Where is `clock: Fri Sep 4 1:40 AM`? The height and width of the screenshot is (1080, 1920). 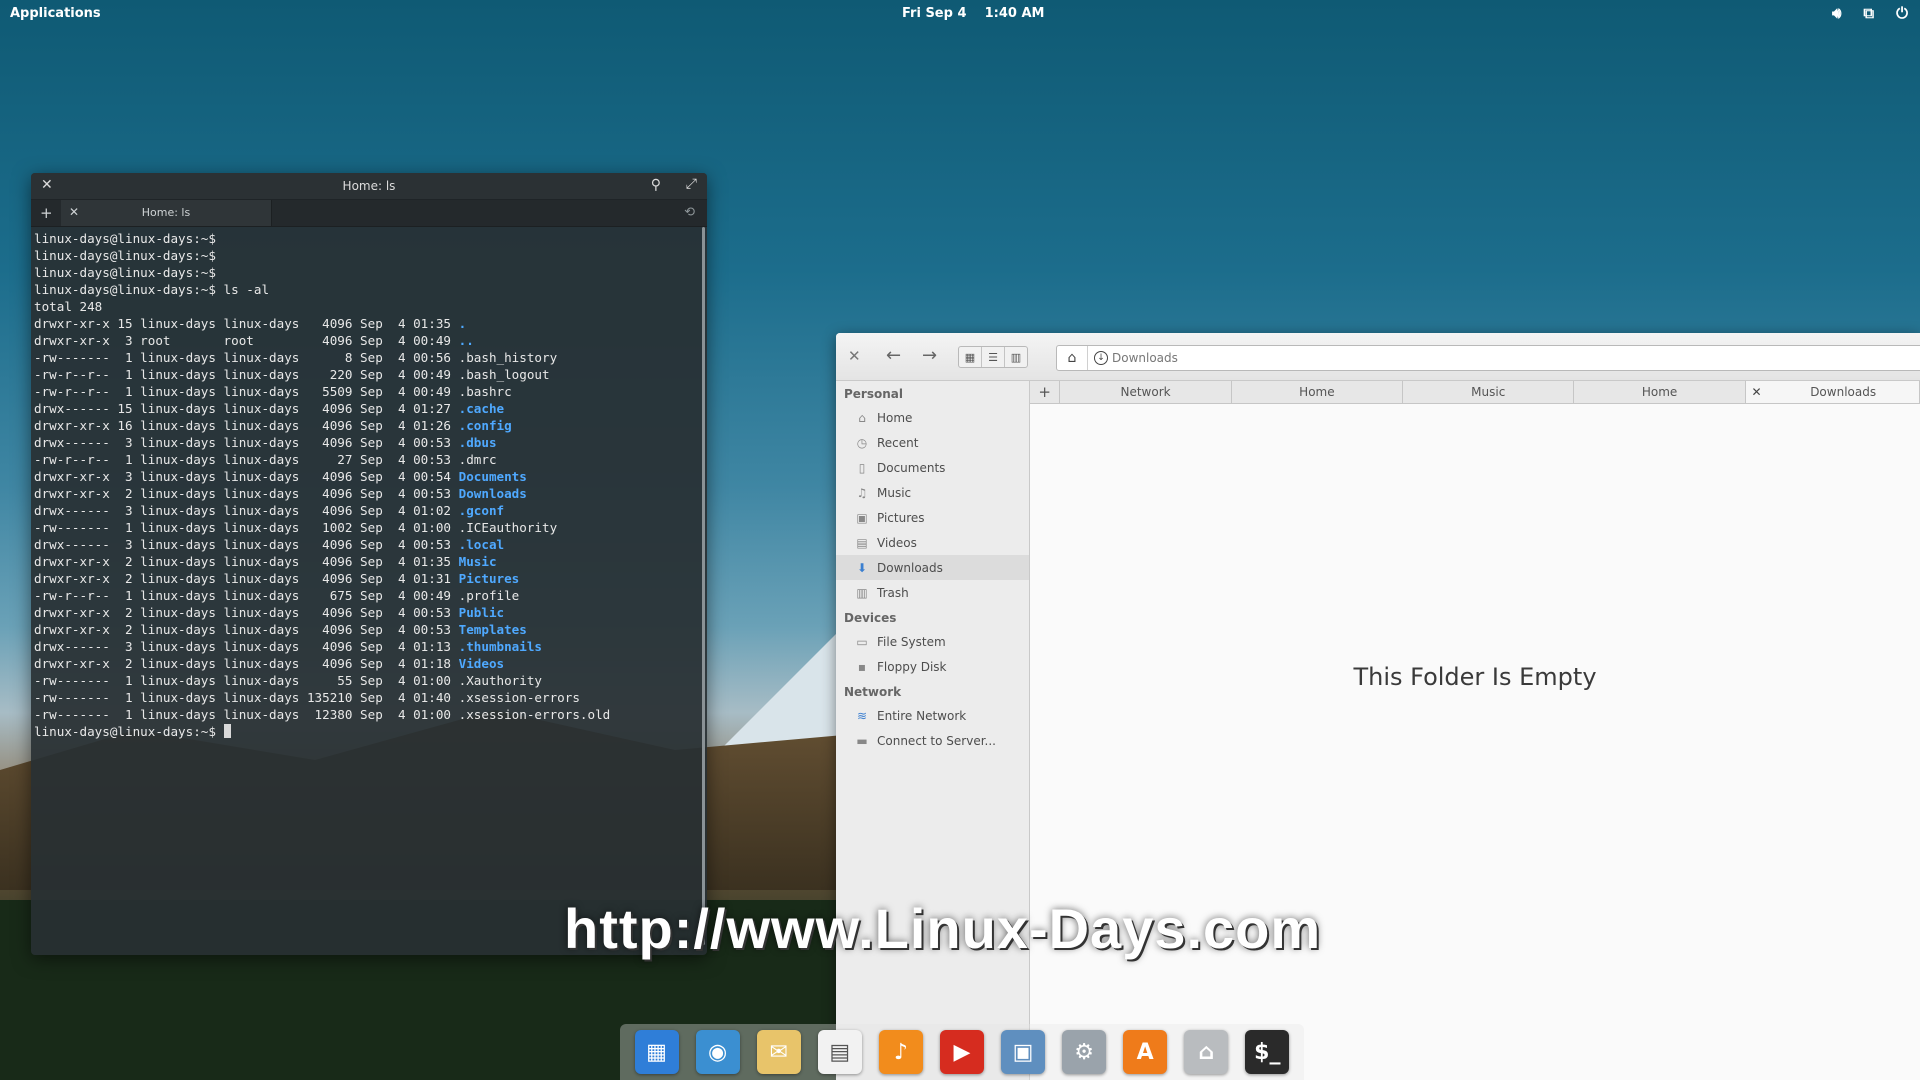
clock: Fri Sep 4 1:40 AM is located at coordinates (973, 13).